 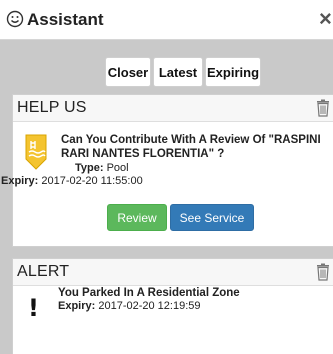 What do you see at coordinates (43, 271) in the screenshot?
I see `alert-title: ALERT` at bounding box center [43, 271].